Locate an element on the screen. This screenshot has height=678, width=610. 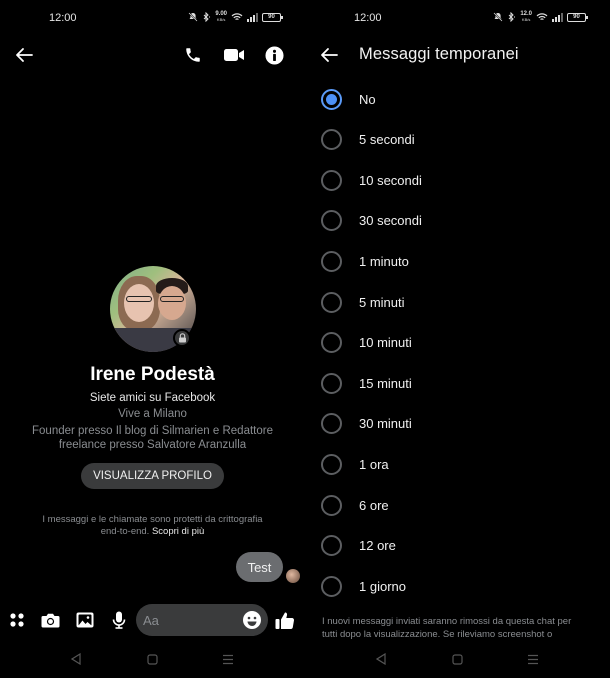
option-row: 15 minuti is located at coordinates (457, 383).